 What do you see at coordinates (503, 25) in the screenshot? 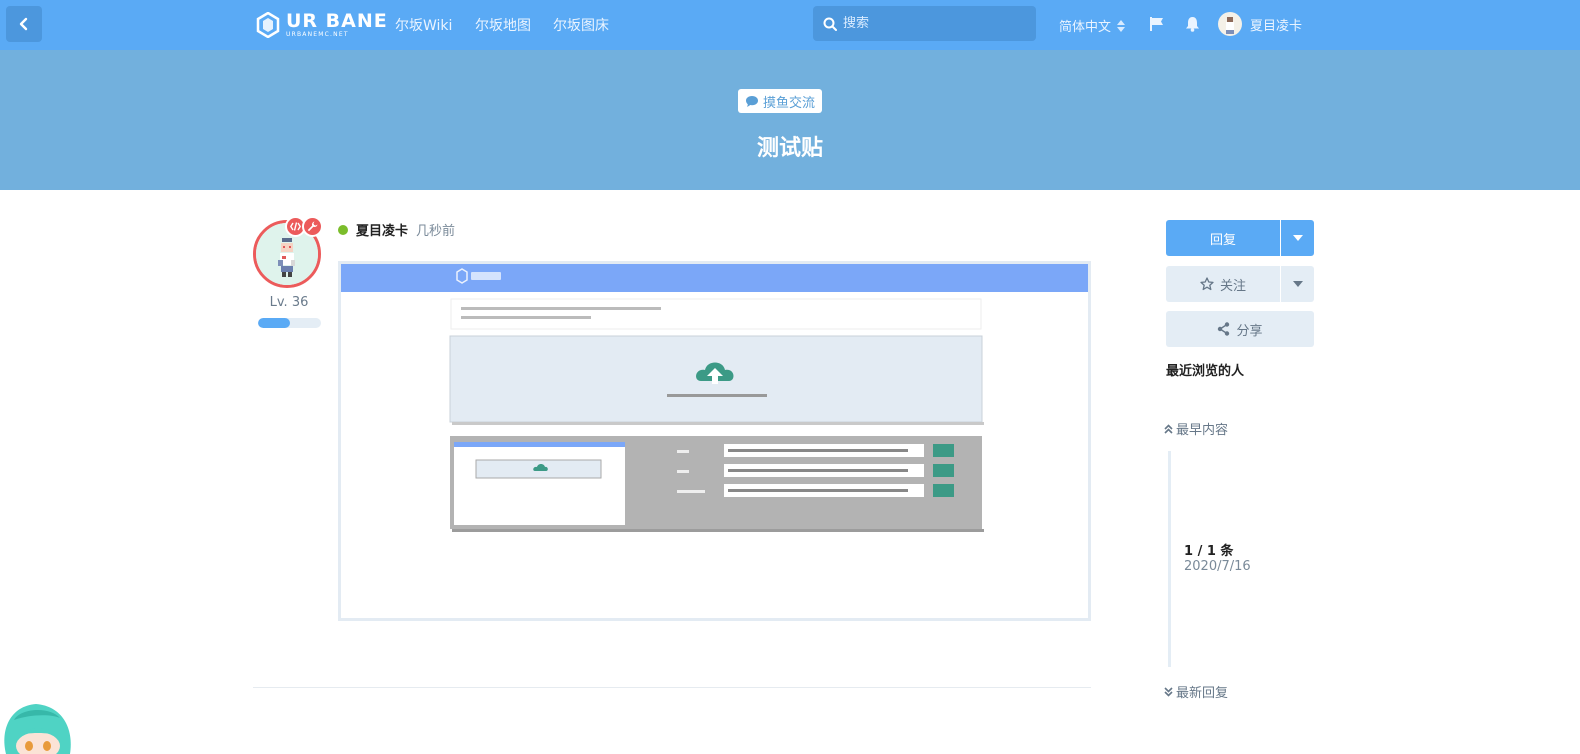
I see `nav-link-map: 尔坂地图` at bounding box center [503, 25].